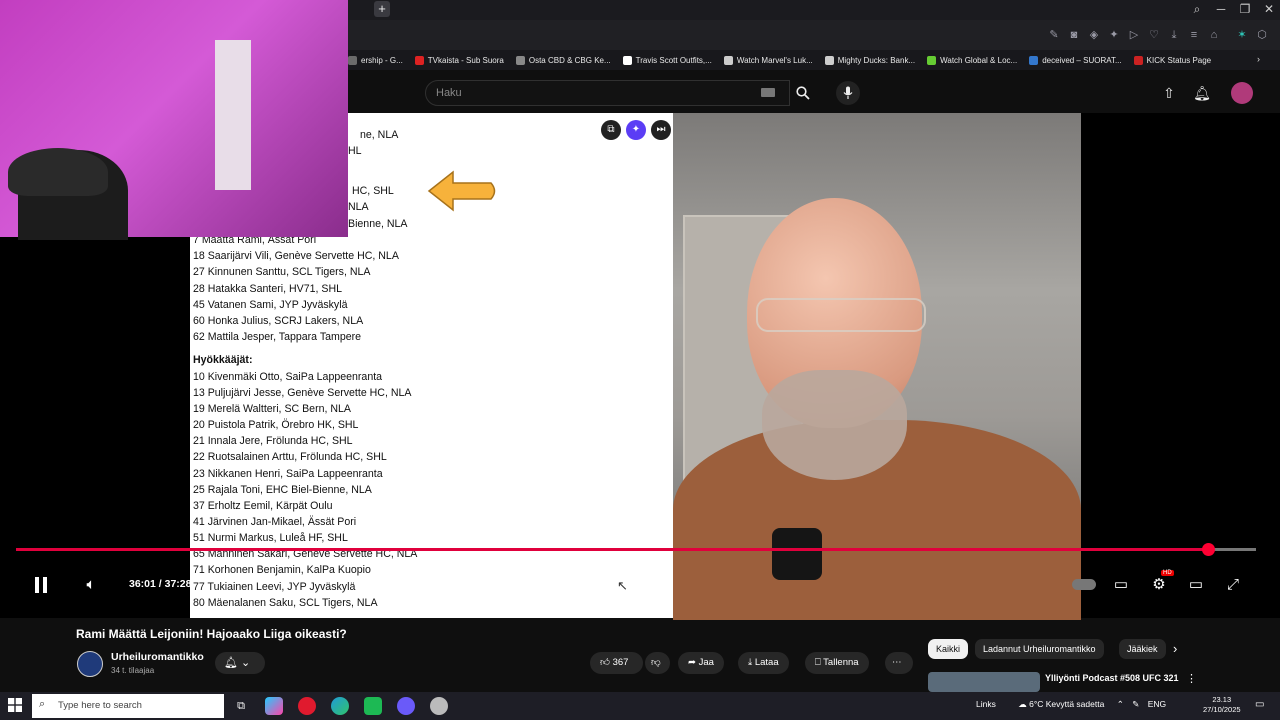 The image size is (1280, 720). I want to click on volume-icon: 🔈︎, so click(91, 585).